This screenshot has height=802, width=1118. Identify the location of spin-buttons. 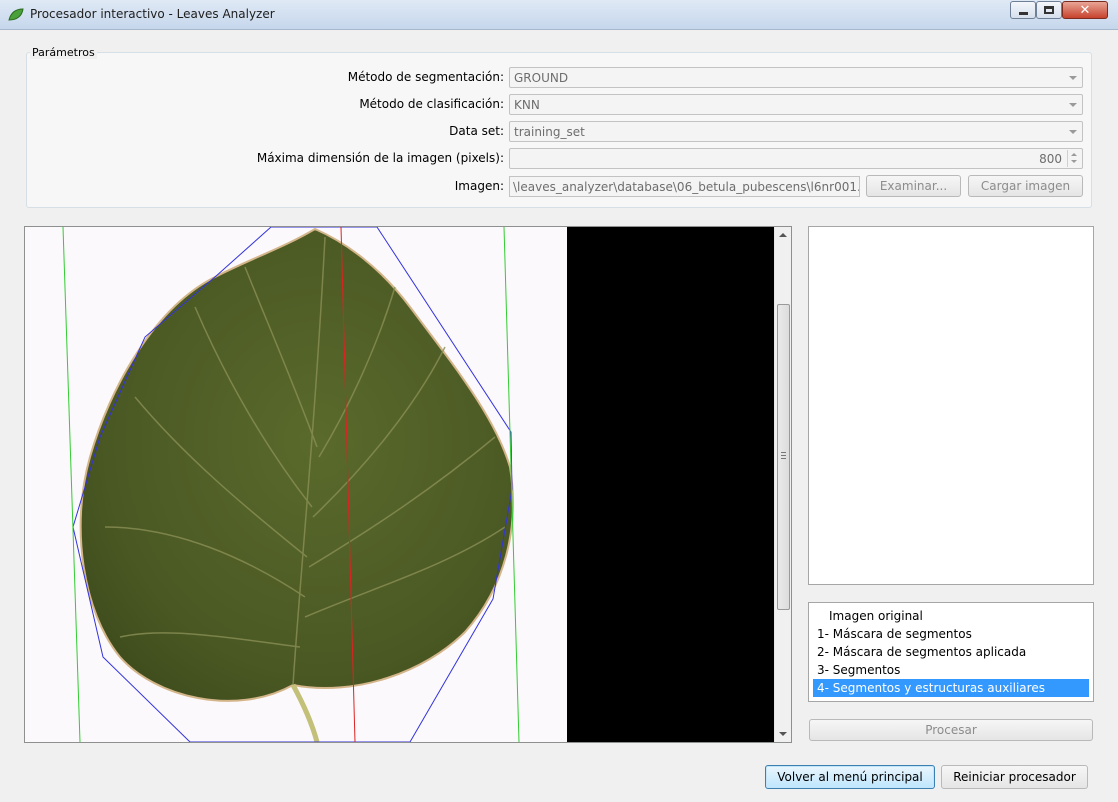
(1074, 158).